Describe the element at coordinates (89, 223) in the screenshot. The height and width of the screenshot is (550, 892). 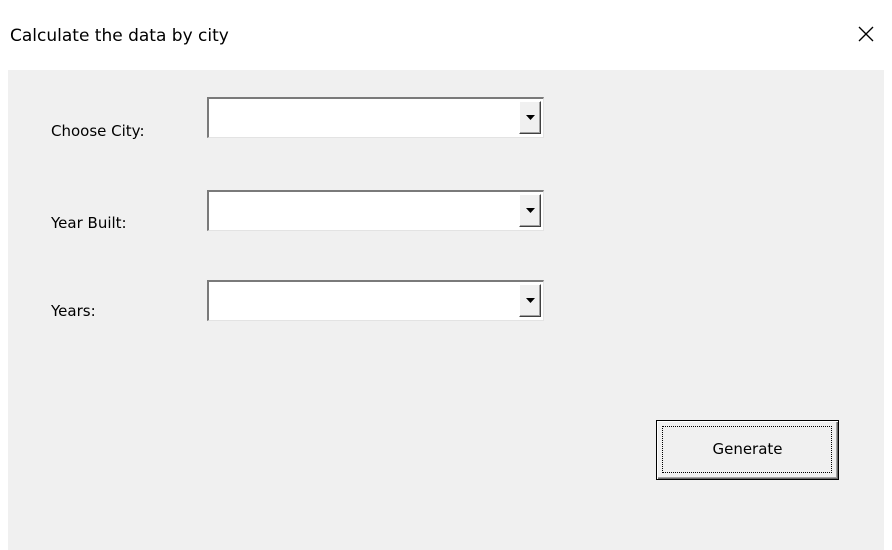
I see `year-built-label: Year Built:` at that location.